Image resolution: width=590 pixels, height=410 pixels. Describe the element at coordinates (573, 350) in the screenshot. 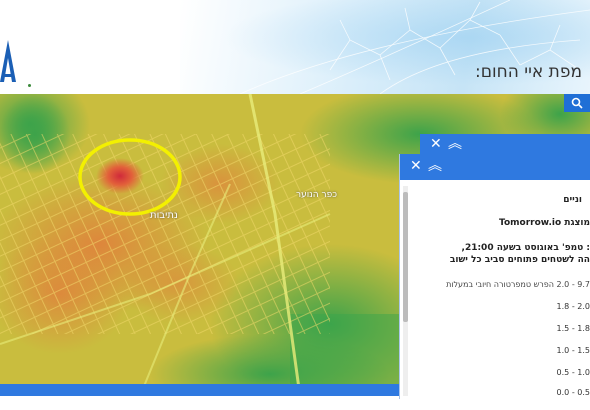

I see `legend-range-item: 1.5 - 1.0` at that location.